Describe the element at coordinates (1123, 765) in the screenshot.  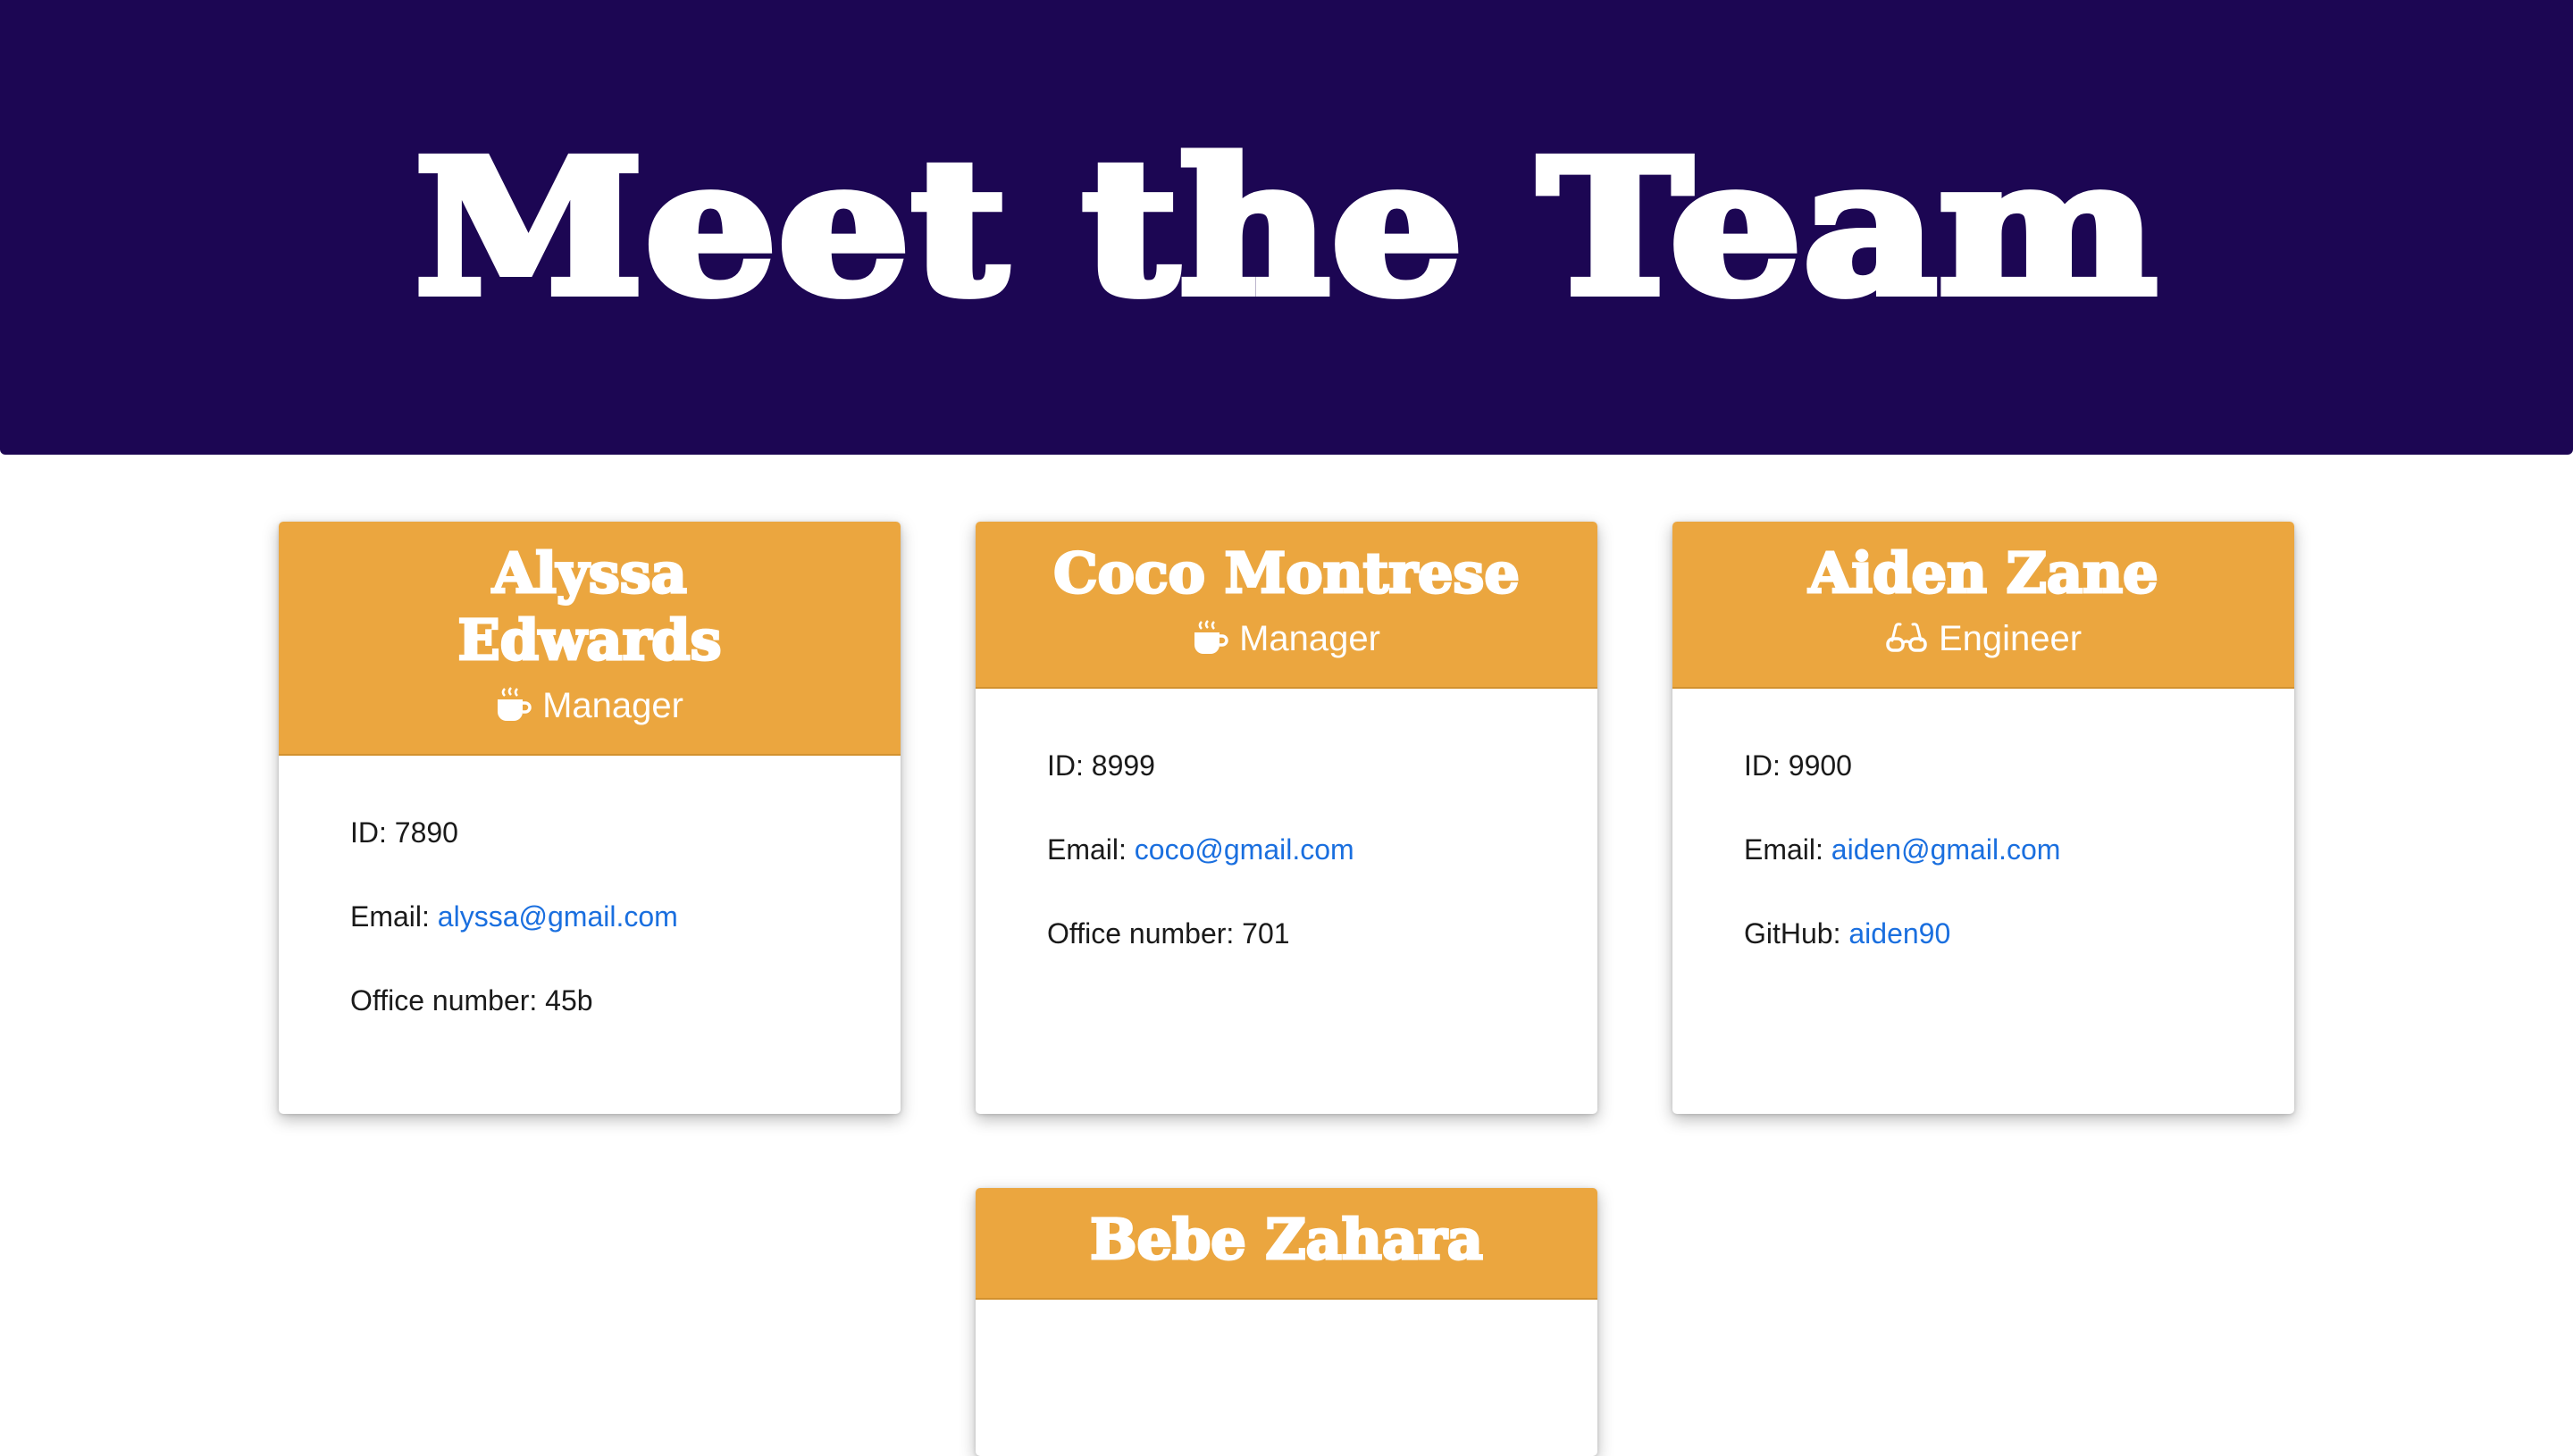
I see `id-value: 8999` at that location.